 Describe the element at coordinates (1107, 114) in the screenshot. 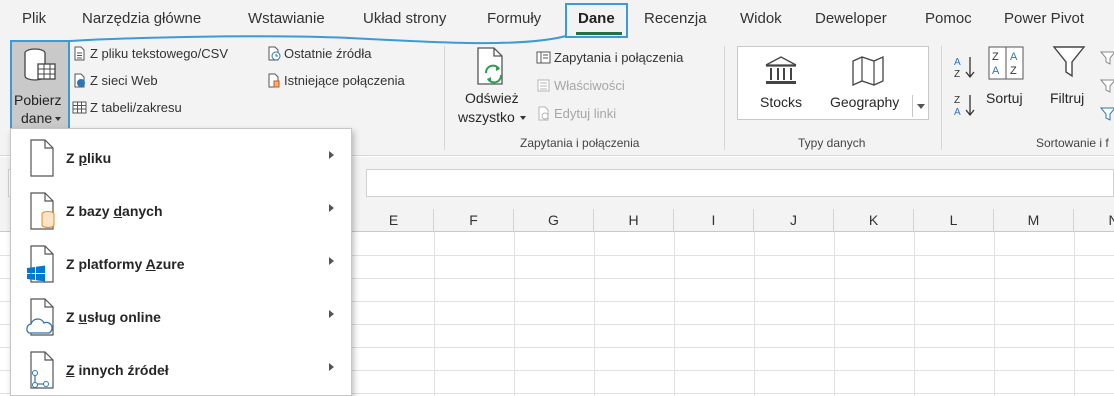

I see `advanced-filter-icon` at that location.